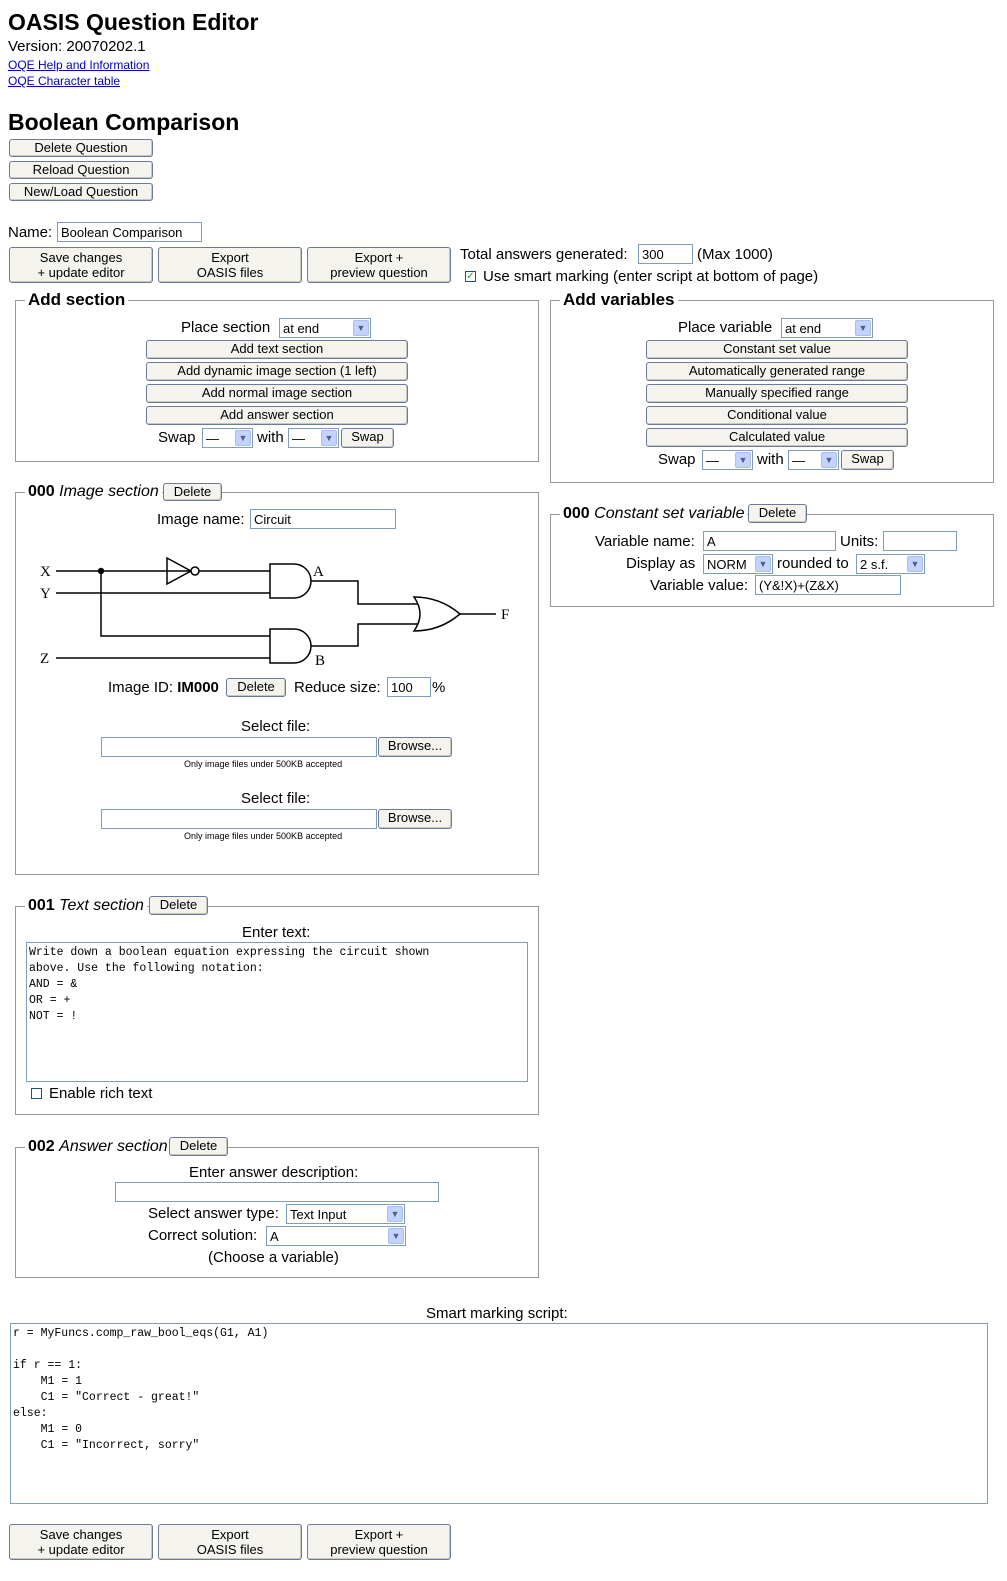 This screenshot has height=1581, width=1007. Describe the element at coordinates (129, 232) in the screenshot. I see `question-name-input` at that location.